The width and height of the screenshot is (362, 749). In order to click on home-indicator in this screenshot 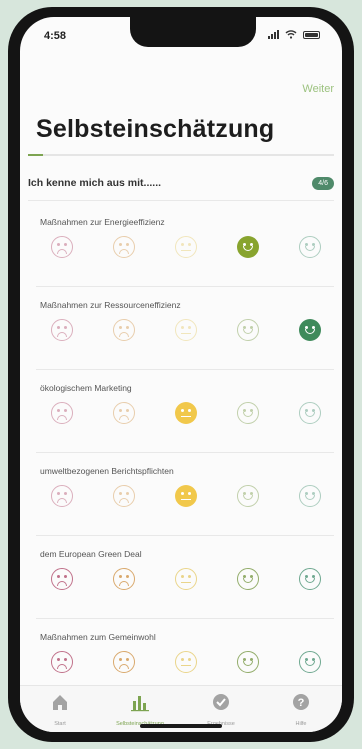, I will do `click(181, 726)`.